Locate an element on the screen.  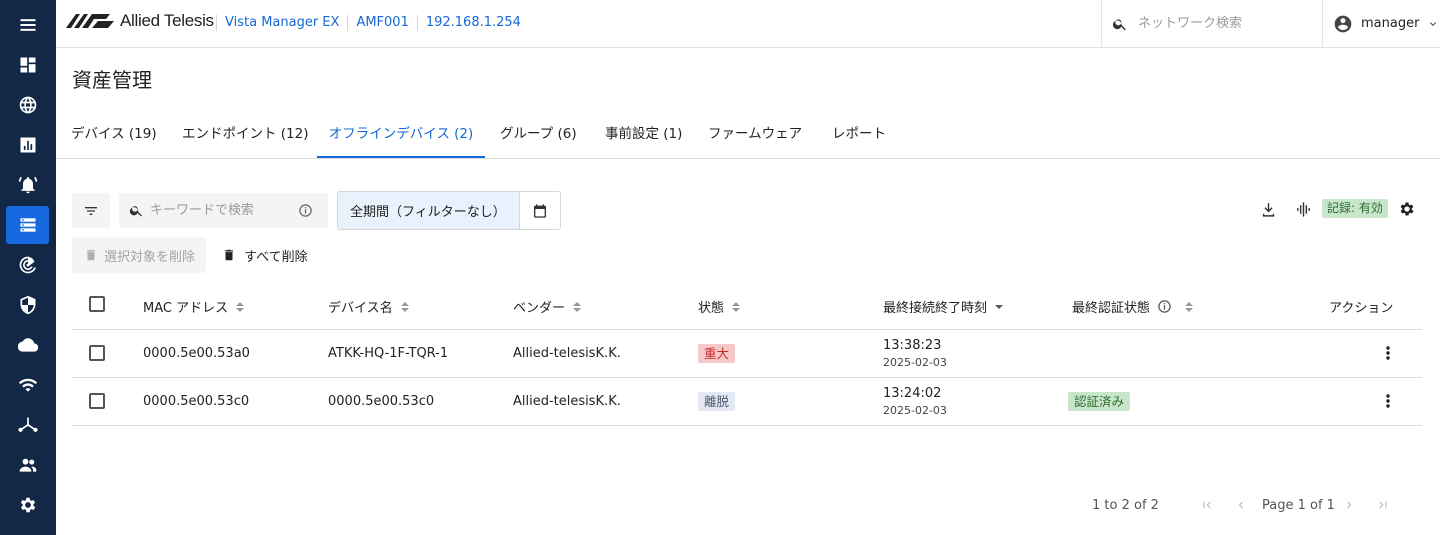
waveform-icon is located at coordinates (1303, 209).